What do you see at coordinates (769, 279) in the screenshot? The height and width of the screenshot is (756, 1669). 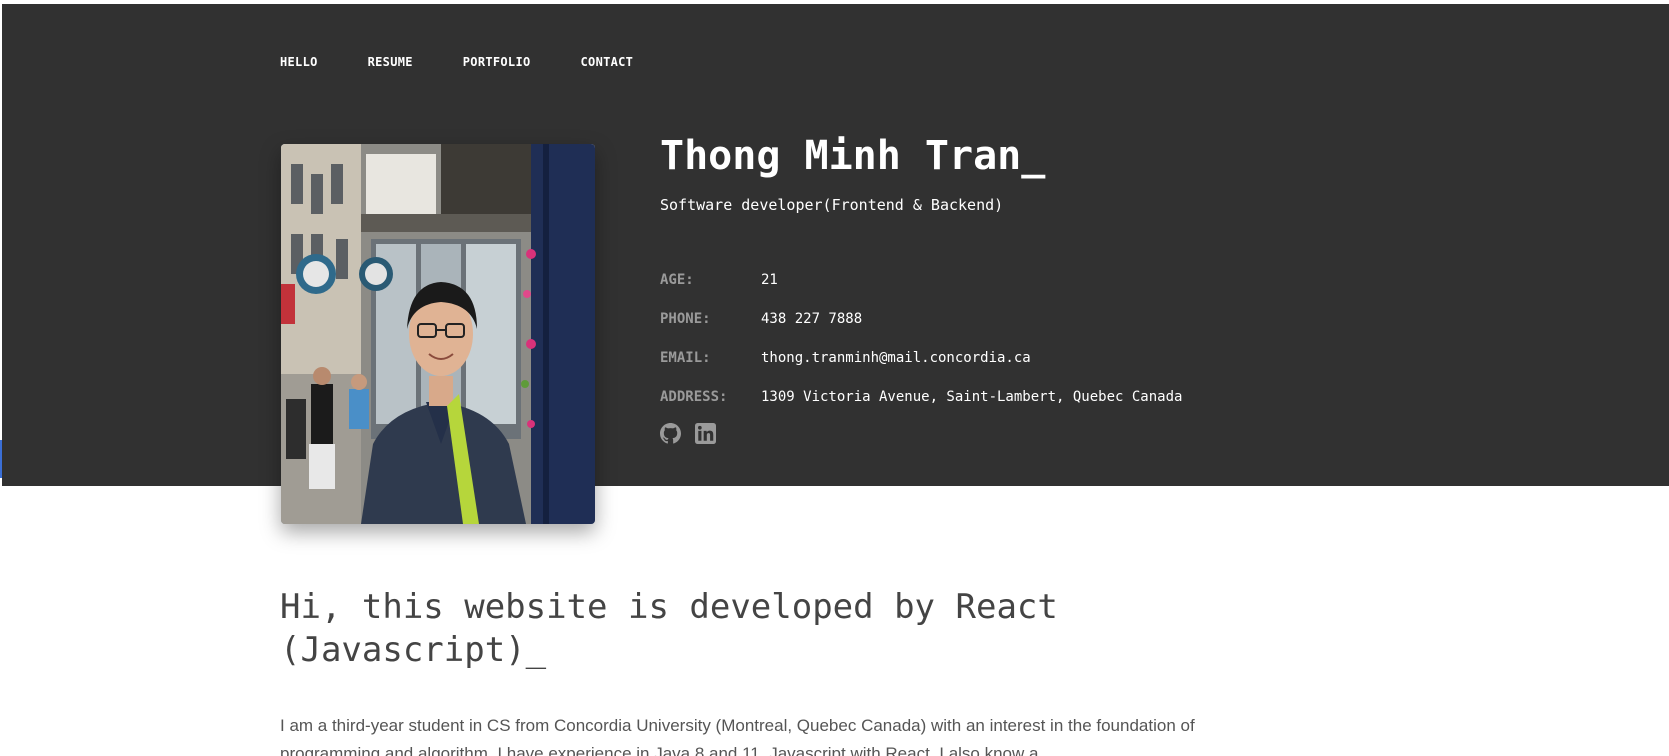 I see `detail-value: 21` at bounding box center [769, 279].